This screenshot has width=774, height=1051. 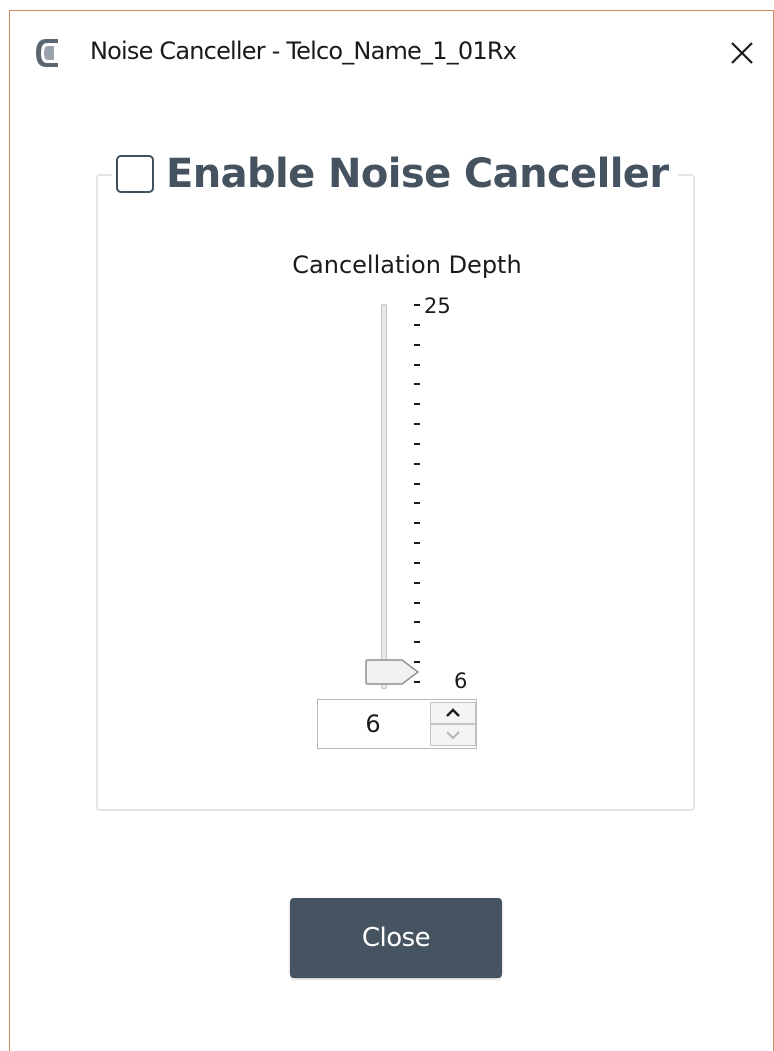 What do you see at coordinates (417, 174) in the screenshot?
I see `enable-noise-canceller-label: Enable Noise Canceller` at bounding box center [417, 174].